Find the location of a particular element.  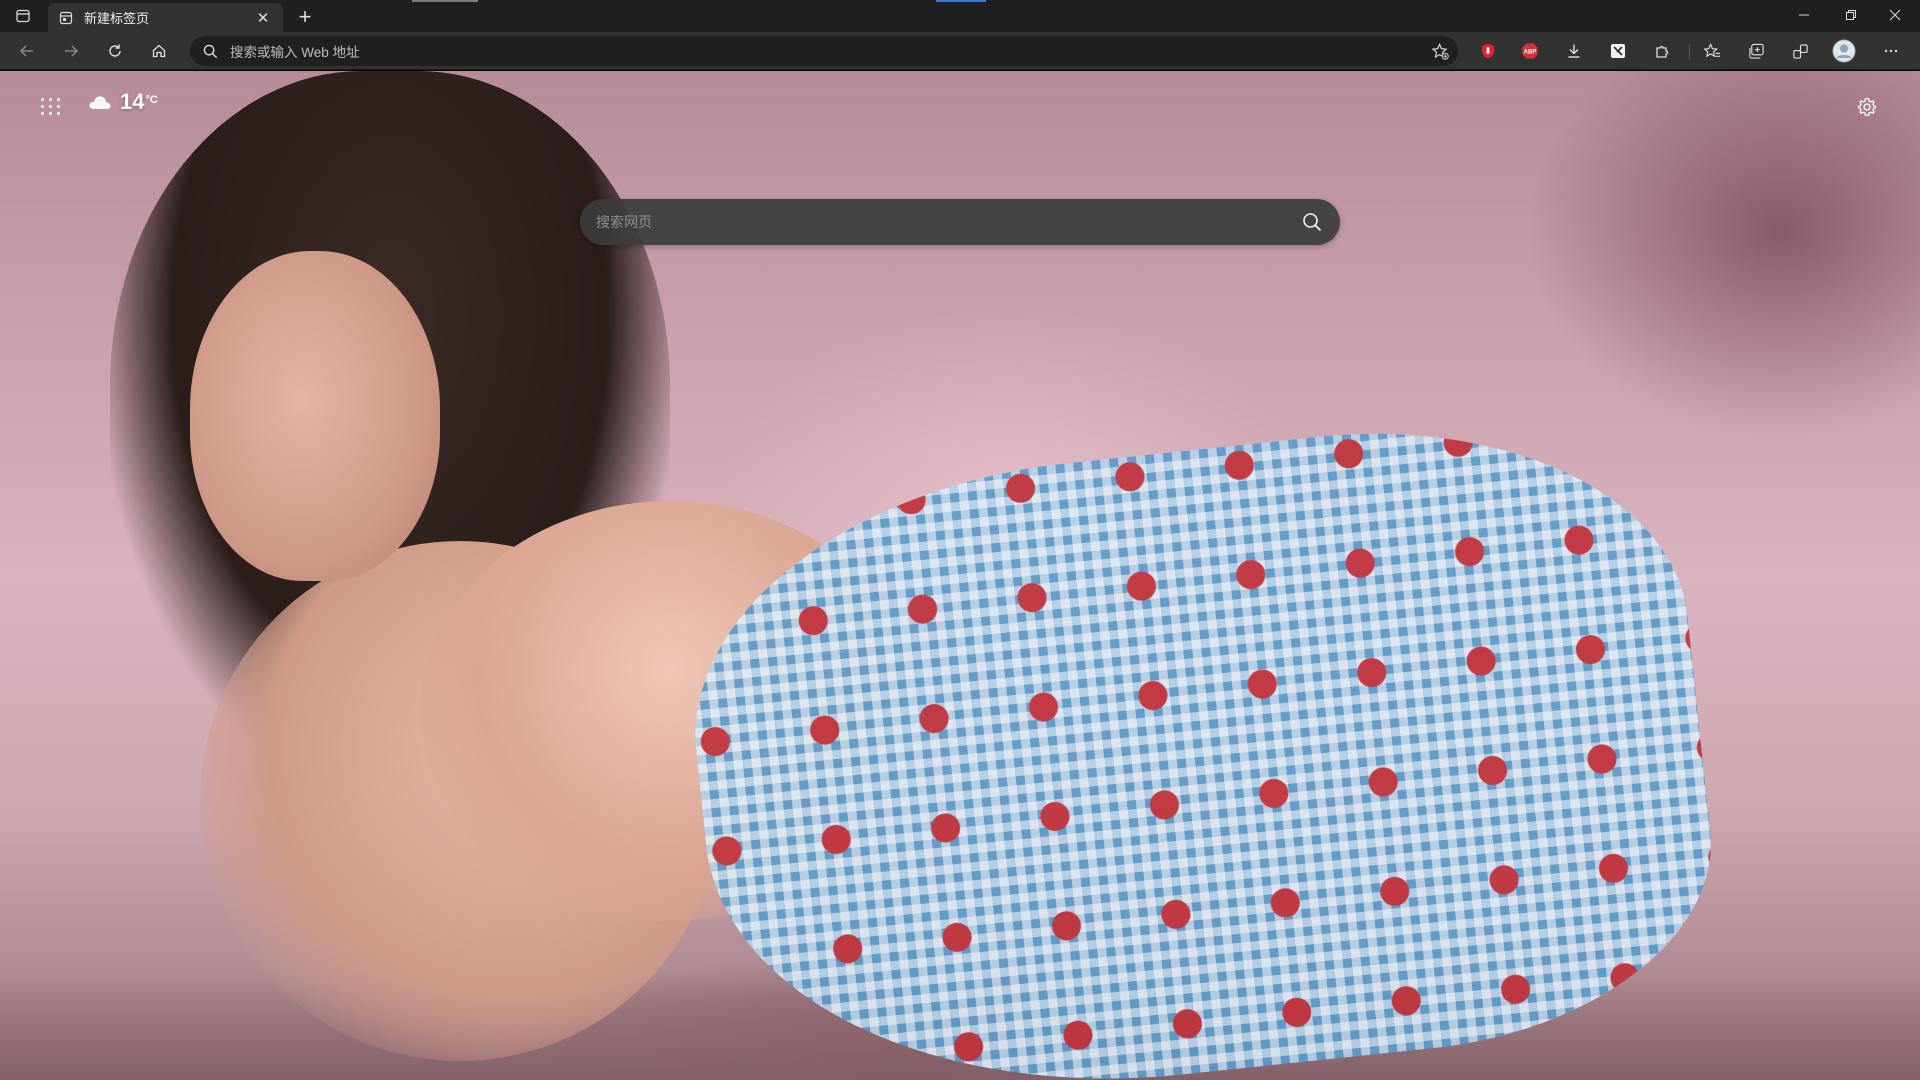

sync-button is located at coordinates (1800, 51).